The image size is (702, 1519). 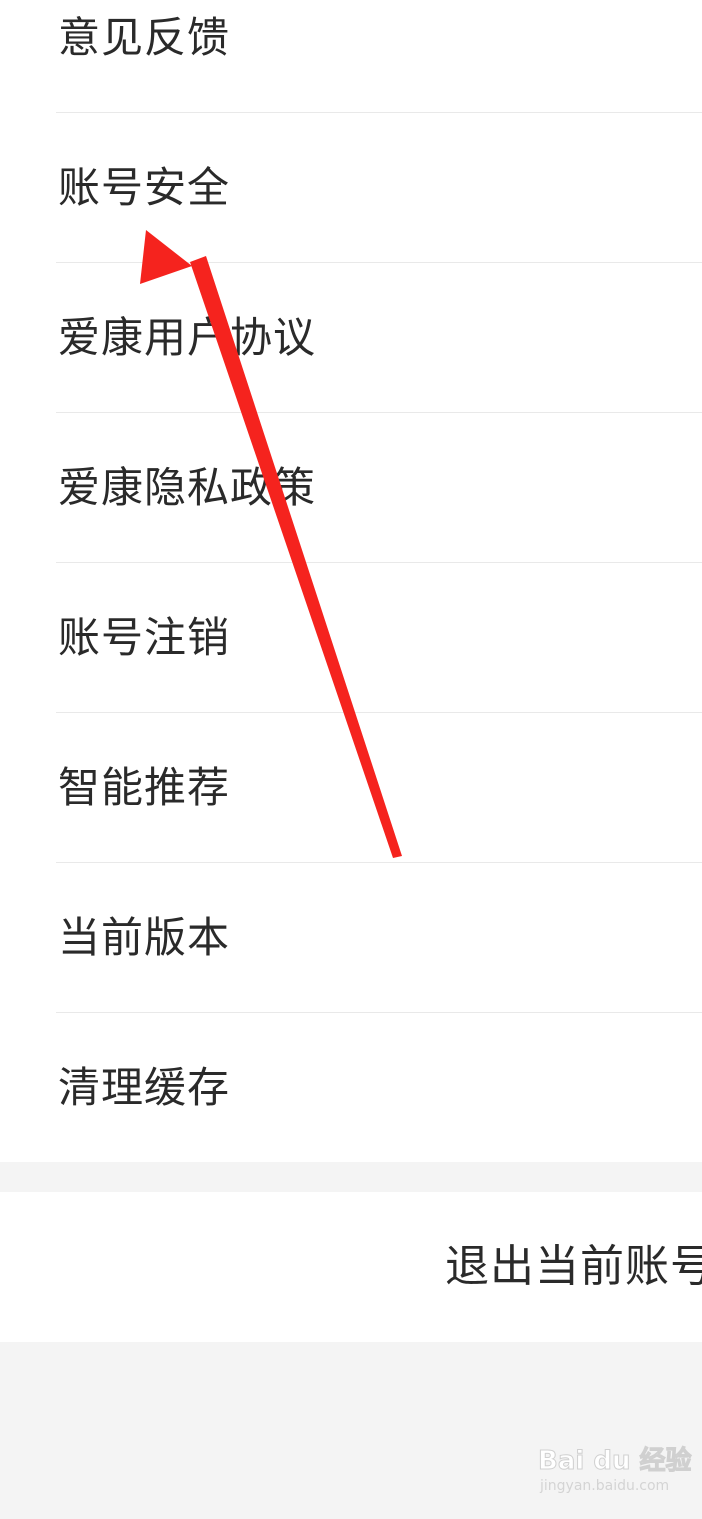 I want to click on logout-button: 退出当前账号, so click(x=351, y=1267).